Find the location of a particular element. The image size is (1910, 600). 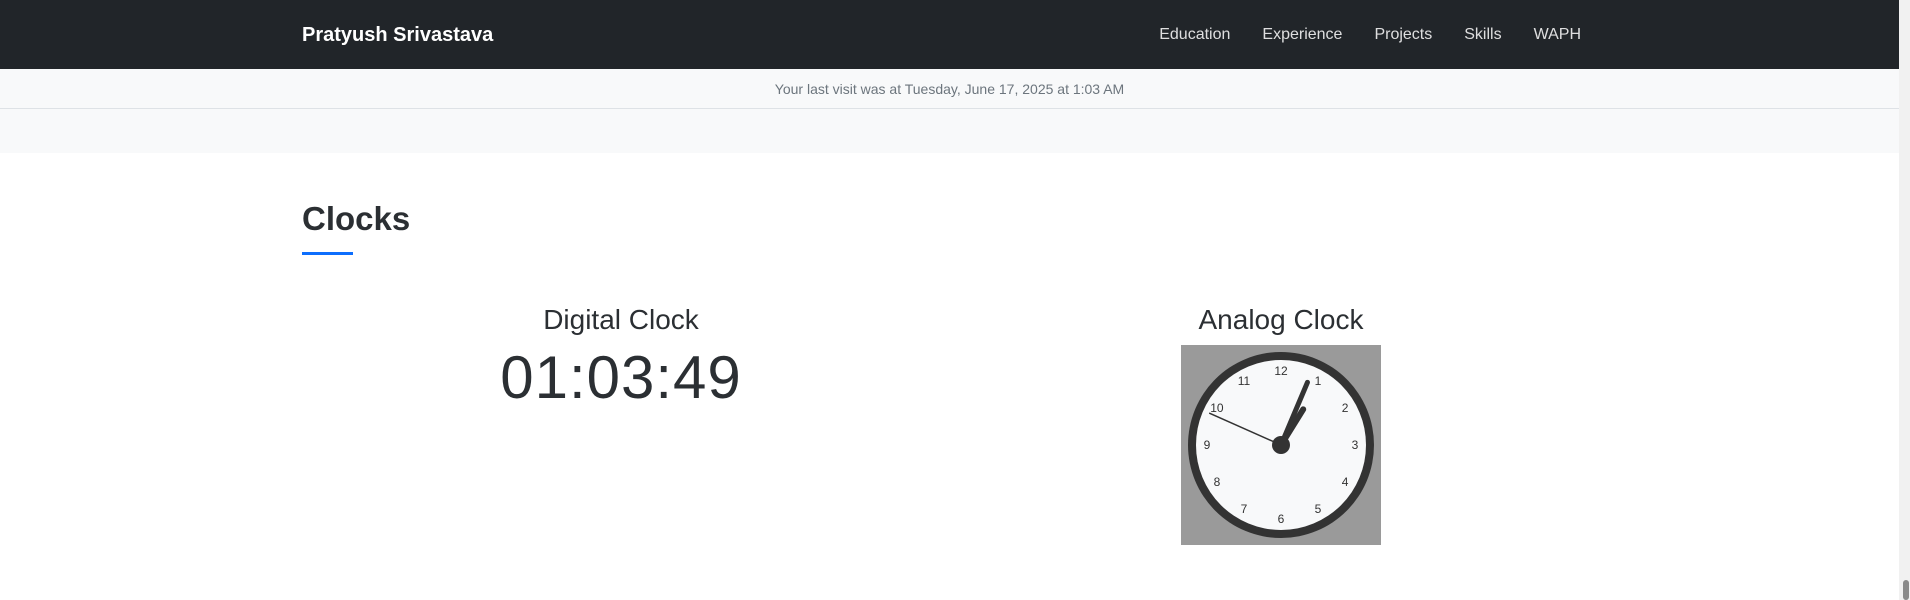

clock-number-8: 8 is located at coordinates (1217, 482).